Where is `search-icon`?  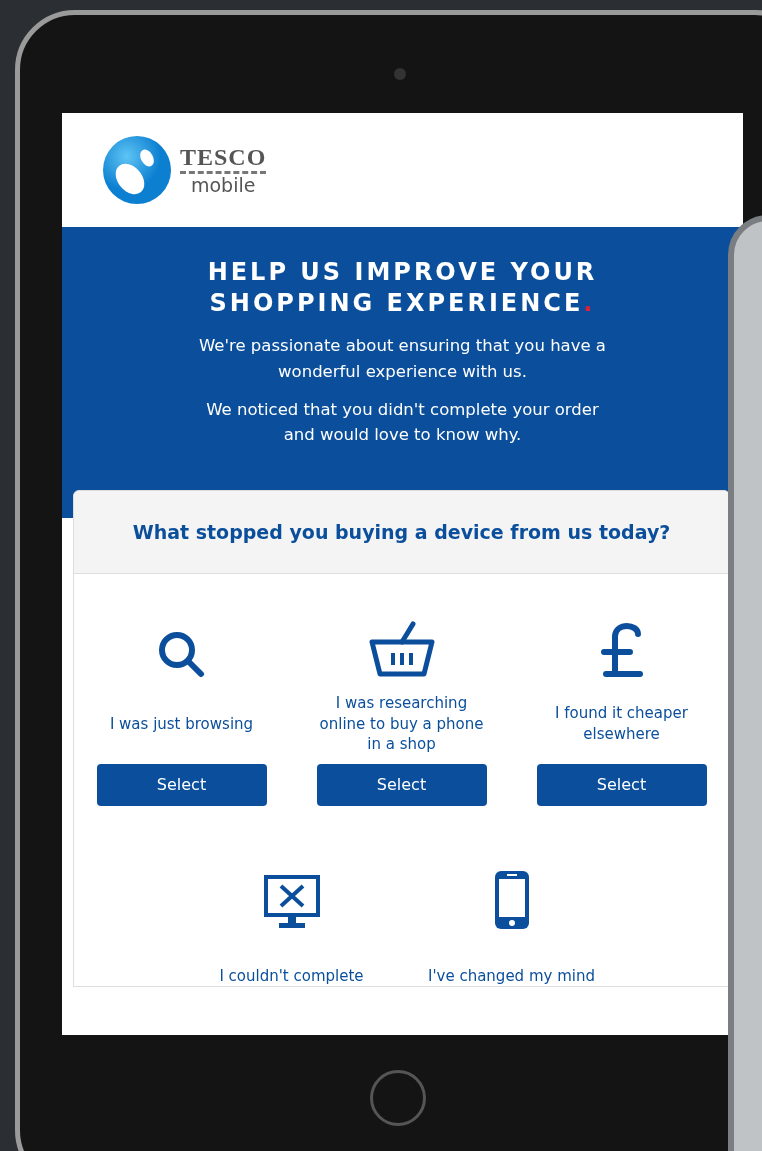 search-icon is located at coordinates (181, 653).